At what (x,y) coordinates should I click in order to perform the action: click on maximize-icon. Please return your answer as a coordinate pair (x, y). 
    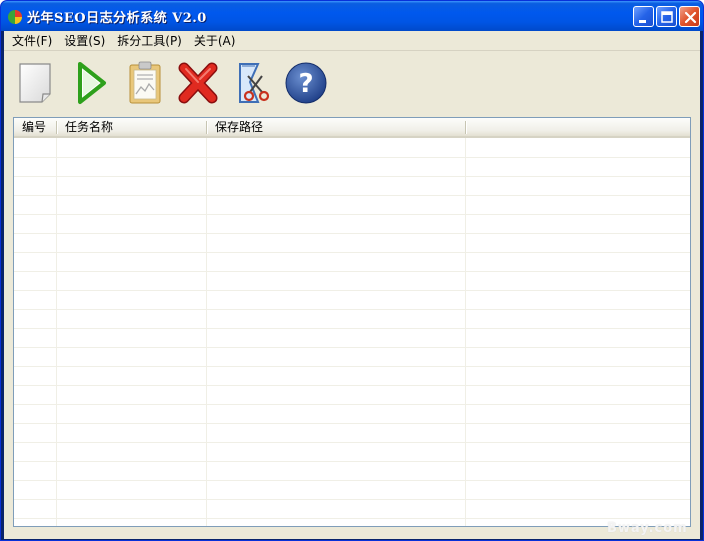
    Looking at the image, I should click on (667, 17).